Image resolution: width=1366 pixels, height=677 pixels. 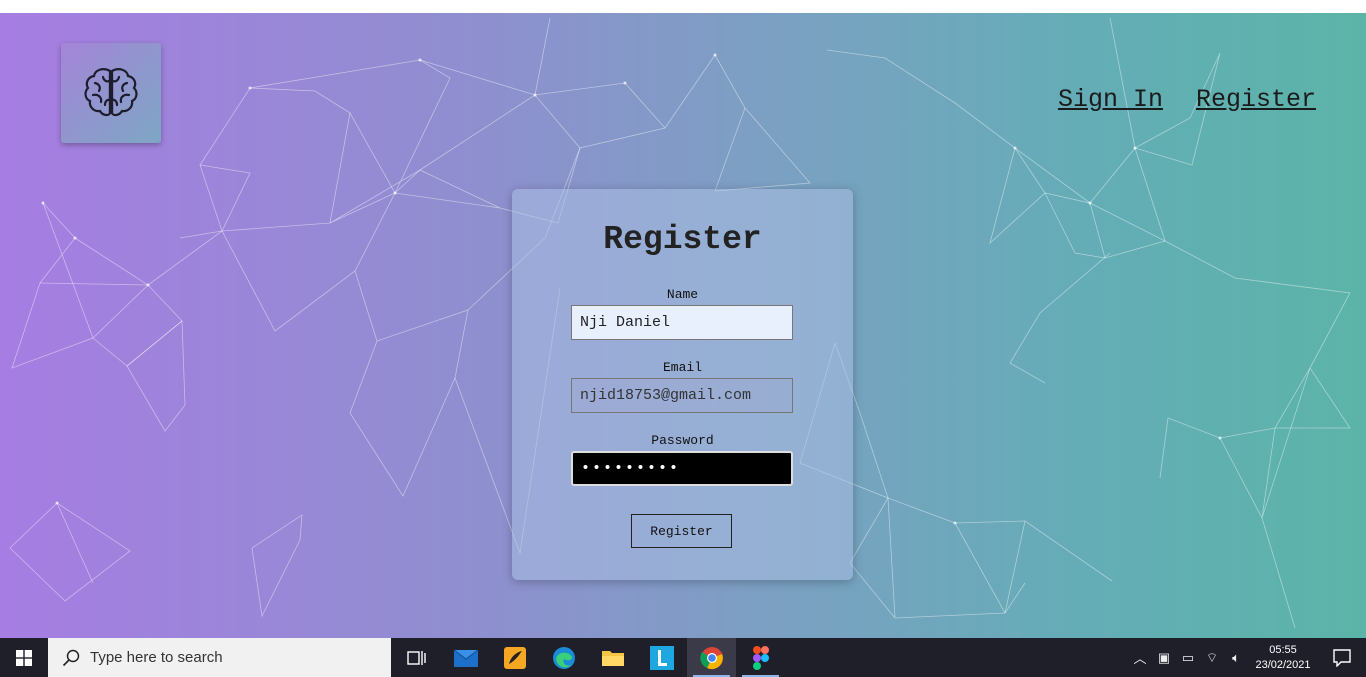 I want to click on register-submit-button: Register, so click(x=681, y=531).